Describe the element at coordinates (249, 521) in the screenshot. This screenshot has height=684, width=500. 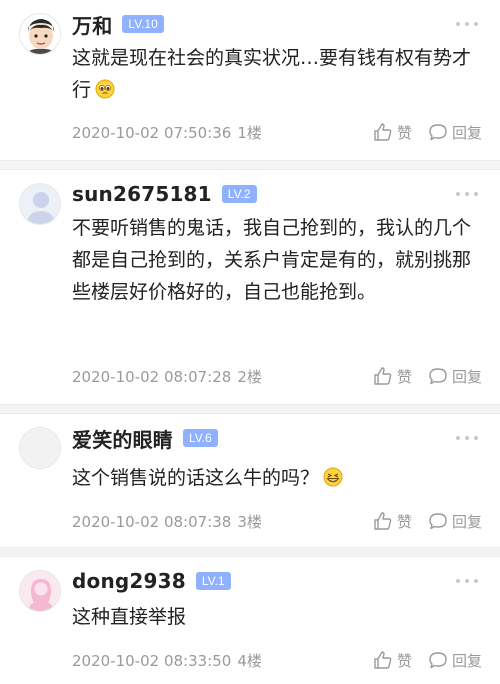
I see `floor-number: 3楼` at that location.